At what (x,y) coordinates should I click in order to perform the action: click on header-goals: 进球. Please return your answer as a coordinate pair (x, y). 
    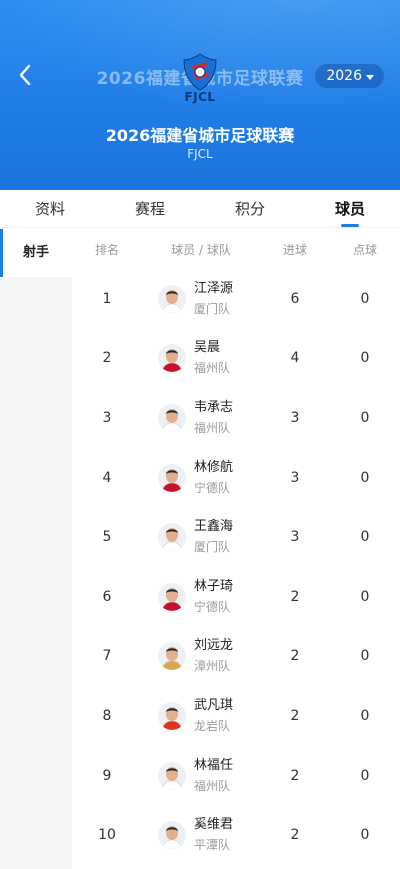
    Looking at the image, I should click on (294, 249).